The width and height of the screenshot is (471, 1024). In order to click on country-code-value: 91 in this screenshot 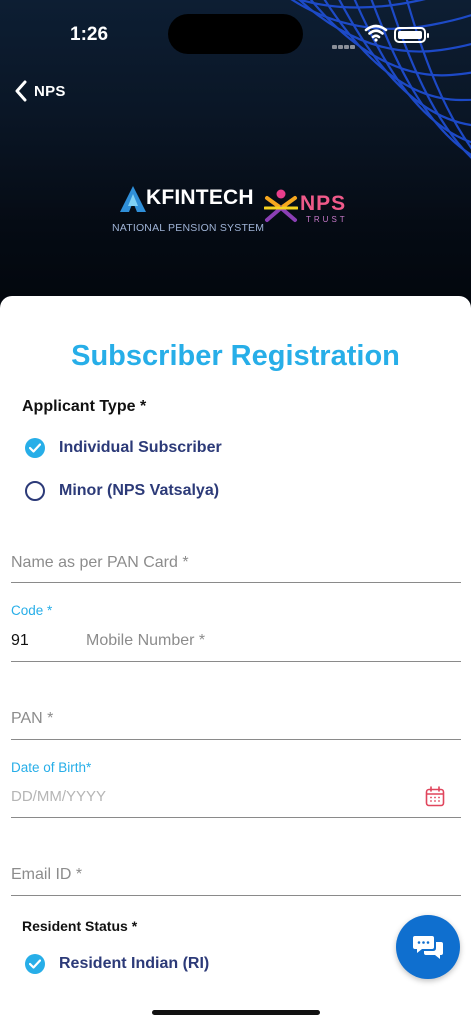, I will do `click(20, 641)`.